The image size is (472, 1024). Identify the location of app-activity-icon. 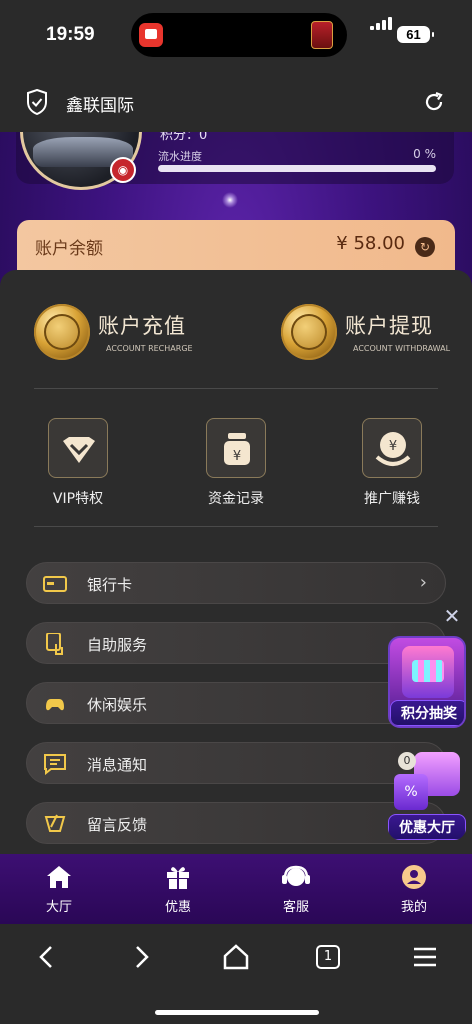
(151, 35).